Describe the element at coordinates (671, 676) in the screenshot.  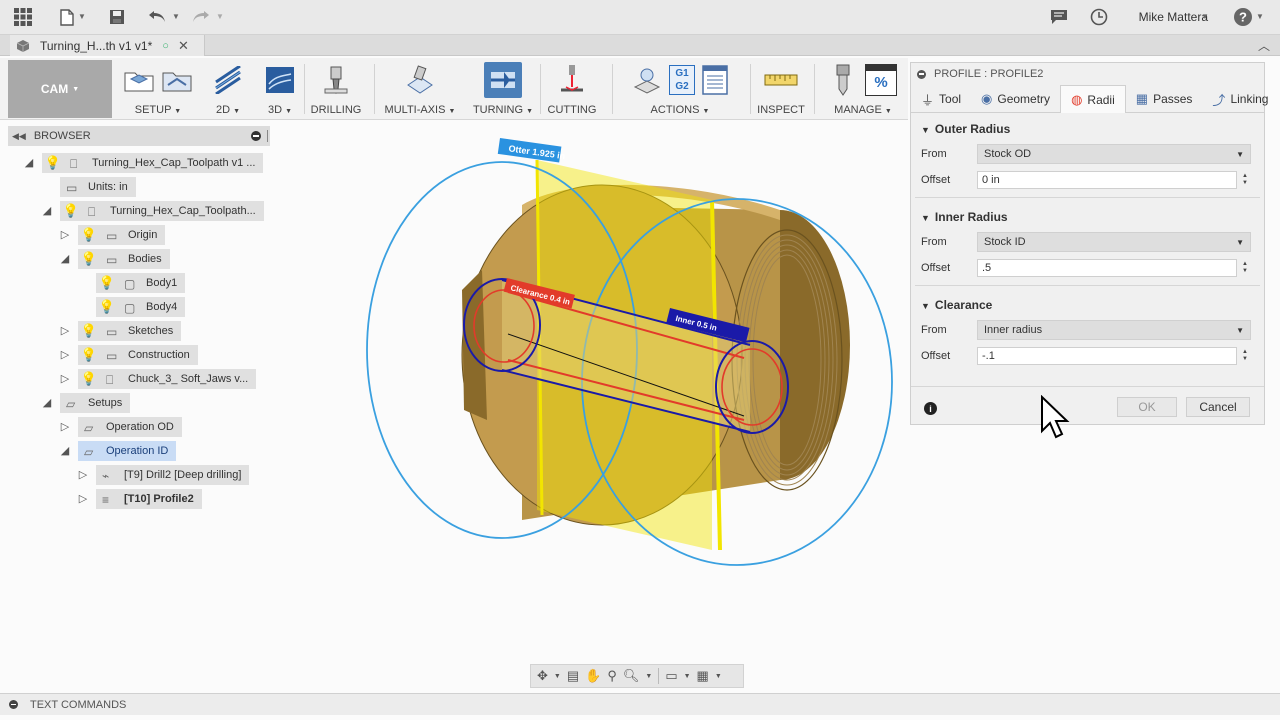
I see `display-settings-icon: ▭` at that location.